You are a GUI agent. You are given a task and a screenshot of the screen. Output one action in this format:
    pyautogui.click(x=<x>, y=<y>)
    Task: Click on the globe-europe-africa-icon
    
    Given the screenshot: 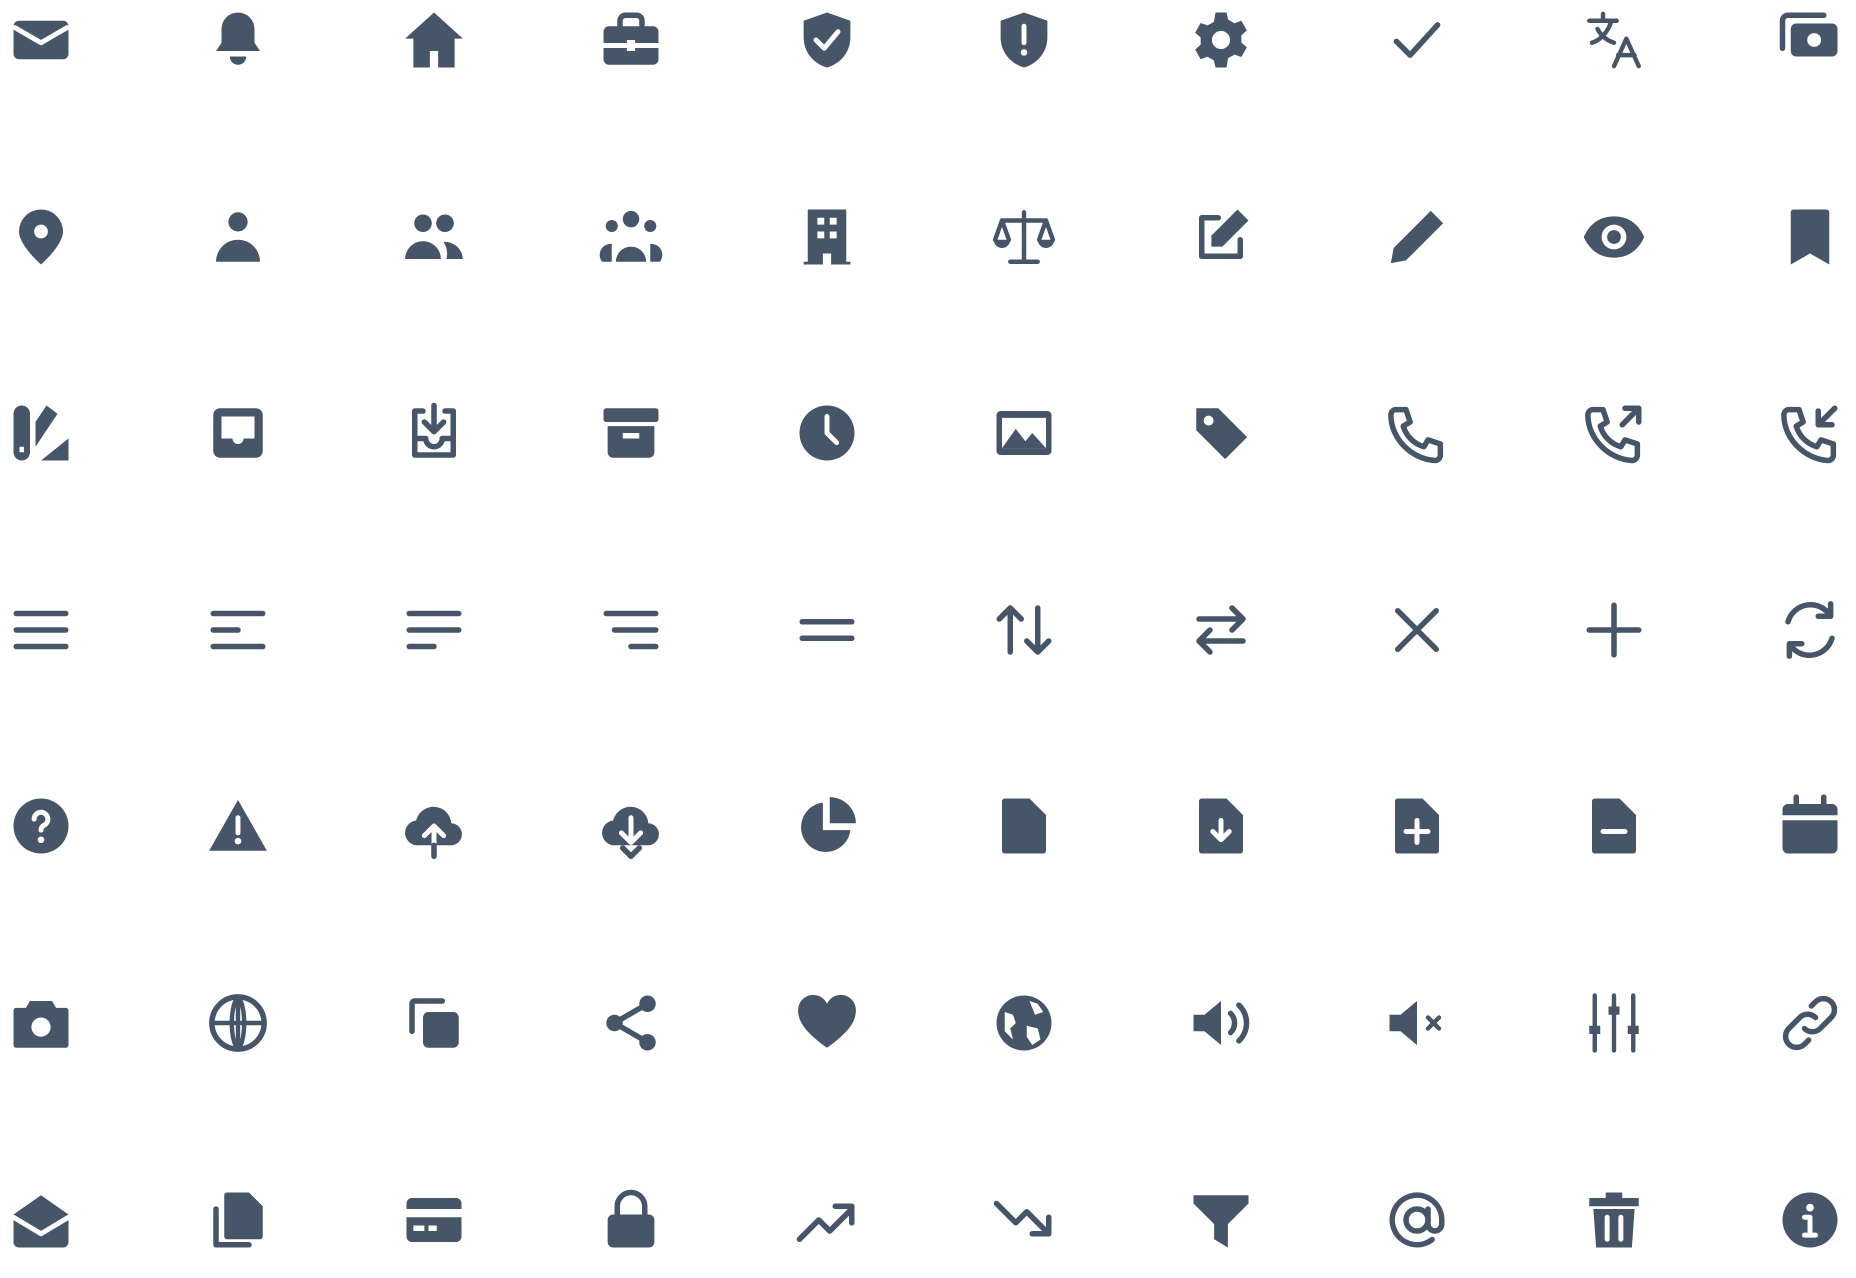 What is the action you would take?
    pyautogui.click(x=1024, y=1023)
    